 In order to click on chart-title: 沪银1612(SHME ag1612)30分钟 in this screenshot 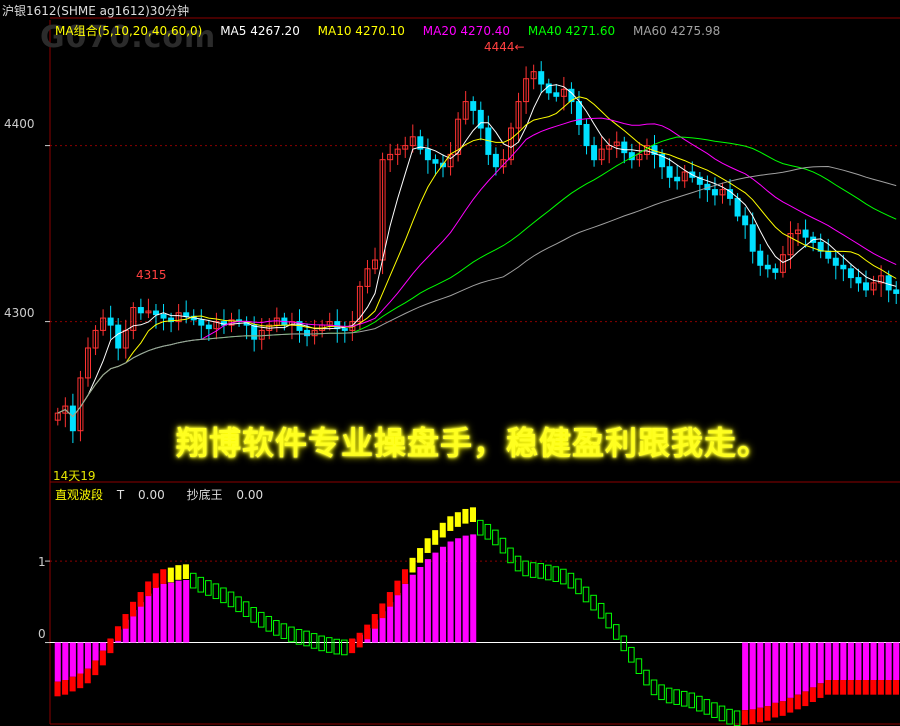, I will do `click(96, 11)`.